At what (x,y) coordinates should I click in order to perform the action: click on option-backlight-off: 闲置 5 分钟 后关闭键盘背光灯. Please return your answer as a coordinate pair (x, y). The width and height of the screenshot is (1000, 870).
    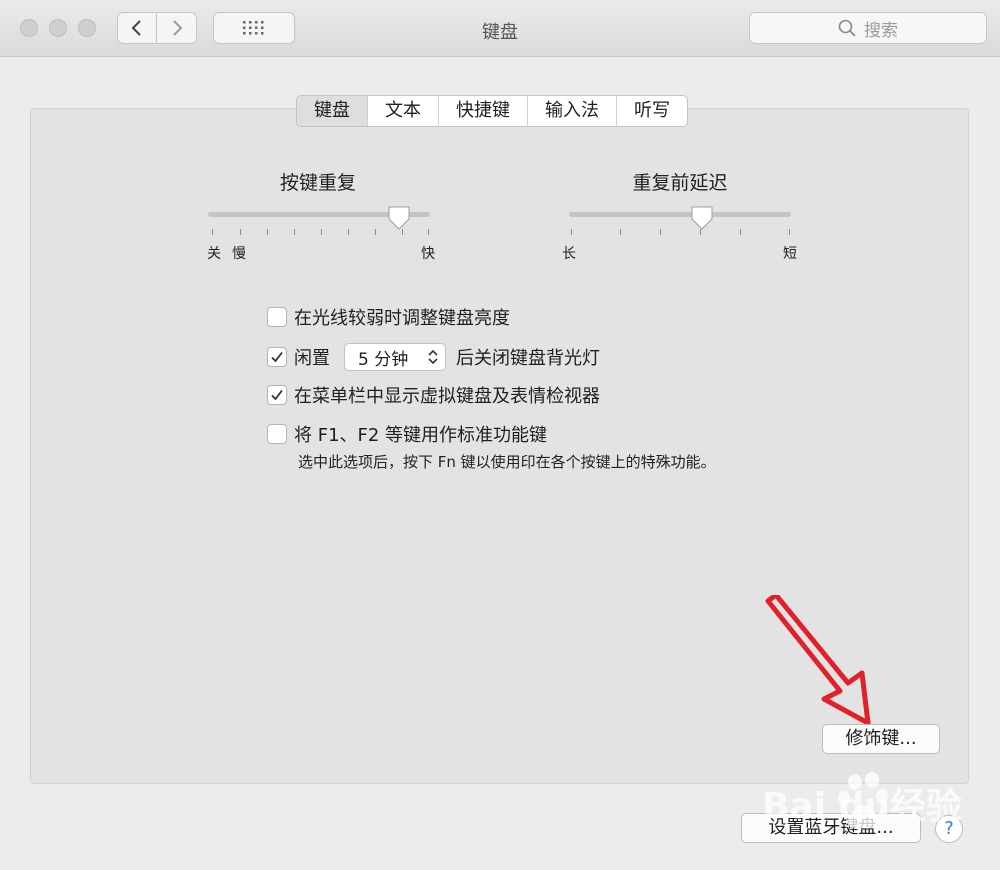
    Looking at the image, I should click on (433, 357).